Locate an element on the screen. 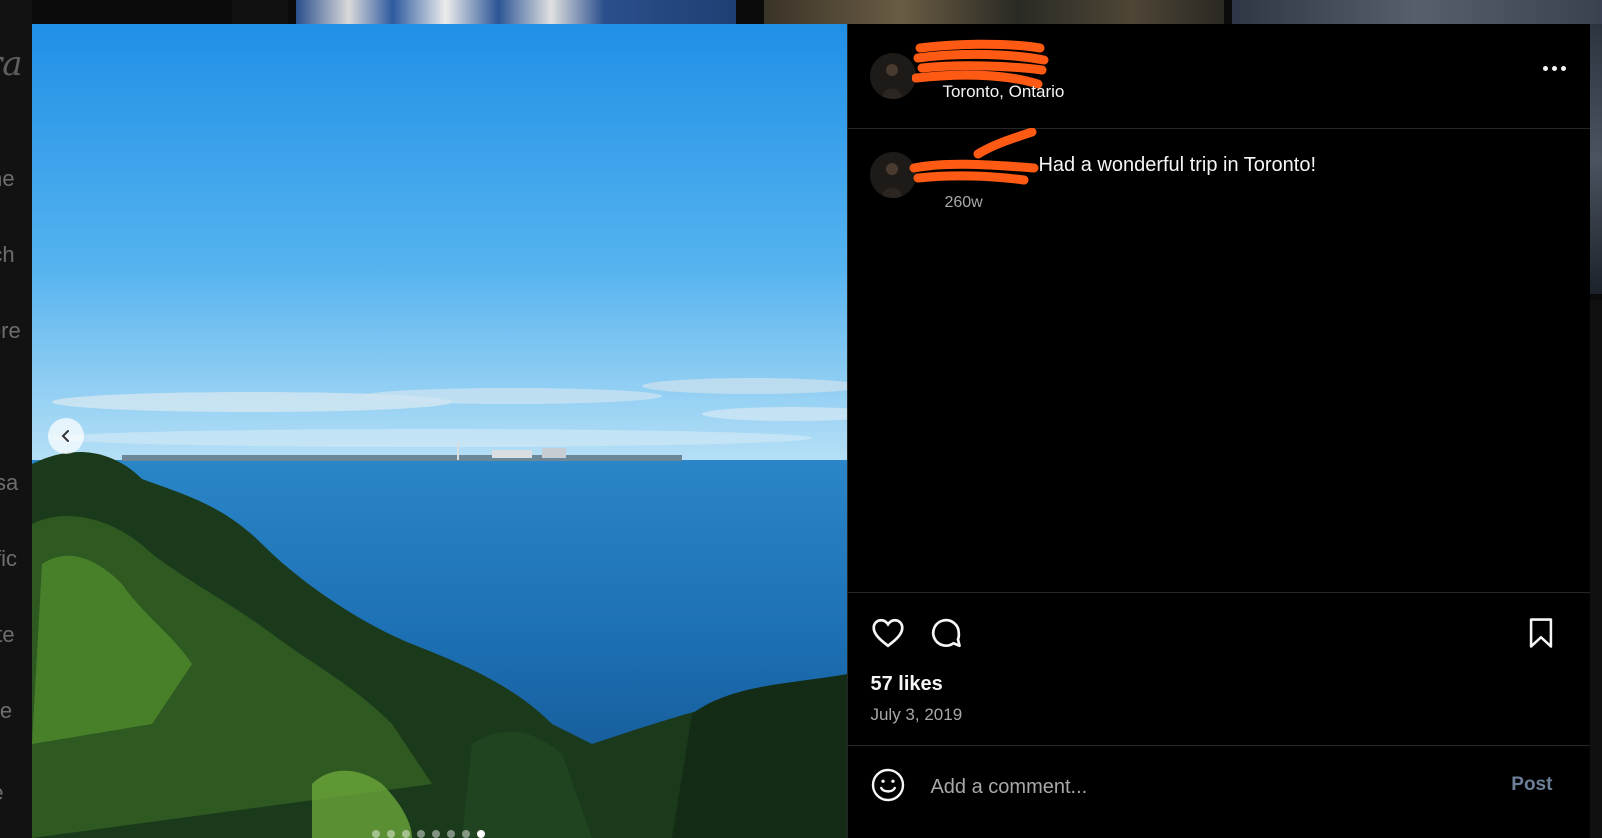  author-avatar is located at coordinates (893, 76).